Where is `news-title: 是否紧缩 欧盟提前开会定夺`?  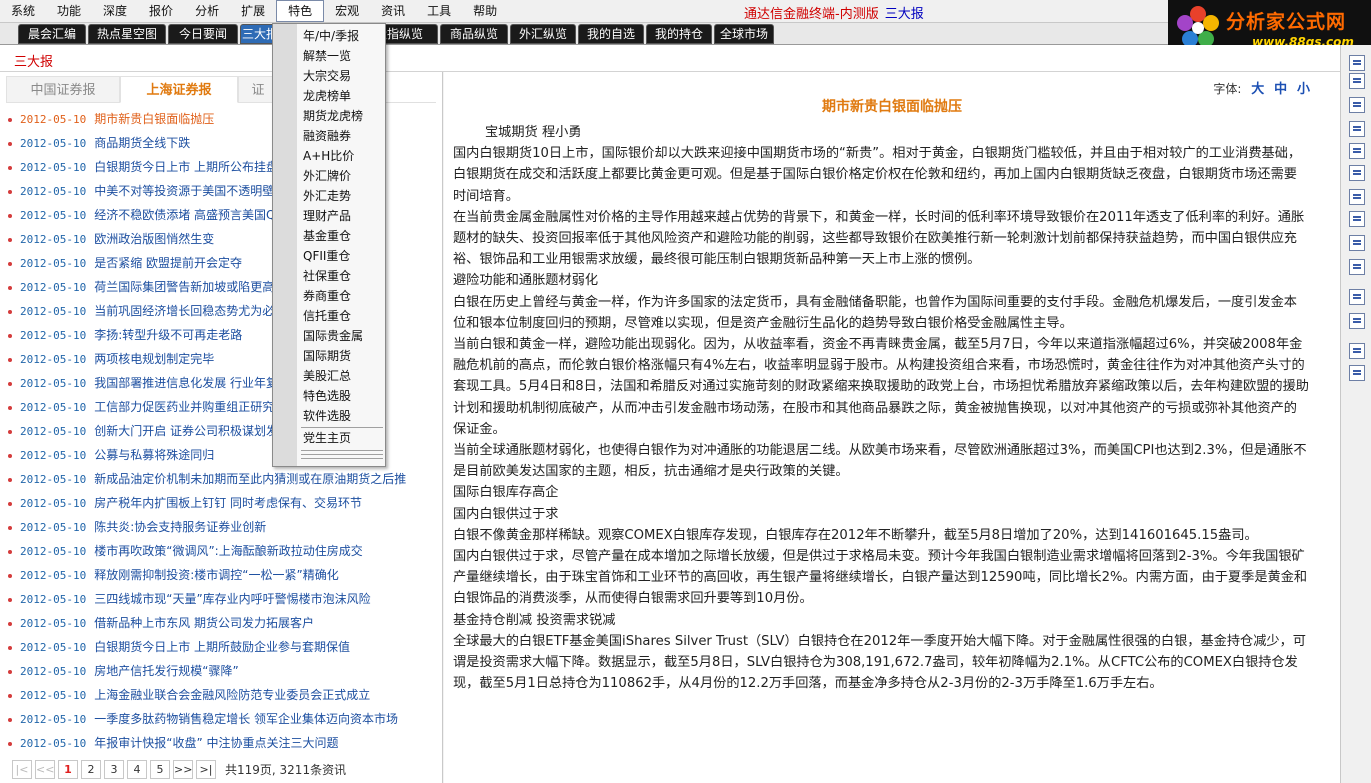
news-title: 是否紧缩 欧盟提前开会定夺 is located at coordinates (168, 263).